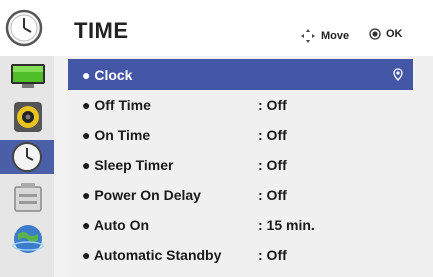 This screenshot has height=277, width=433. I want to click on menu-item-label: ● Clock, so click(107, 74).